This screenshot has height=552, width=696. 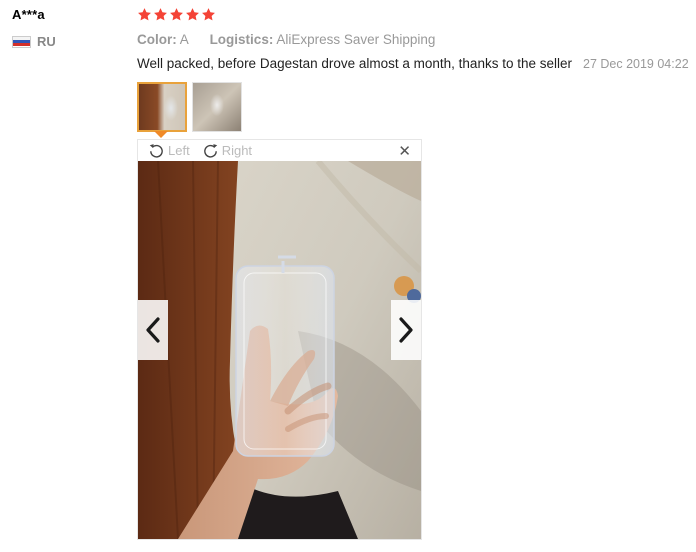 What do you see at coordinates (279, 150) in the screenshot?
I see `viewer-toolbar: Left Right ✕` at bounding box center [279, 150].